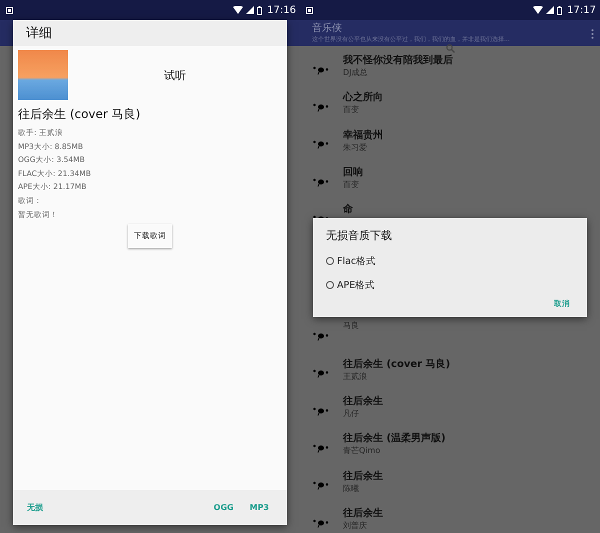  I want to click on song-title: 我不怪你没有陪我到最后, so click(398, 60).